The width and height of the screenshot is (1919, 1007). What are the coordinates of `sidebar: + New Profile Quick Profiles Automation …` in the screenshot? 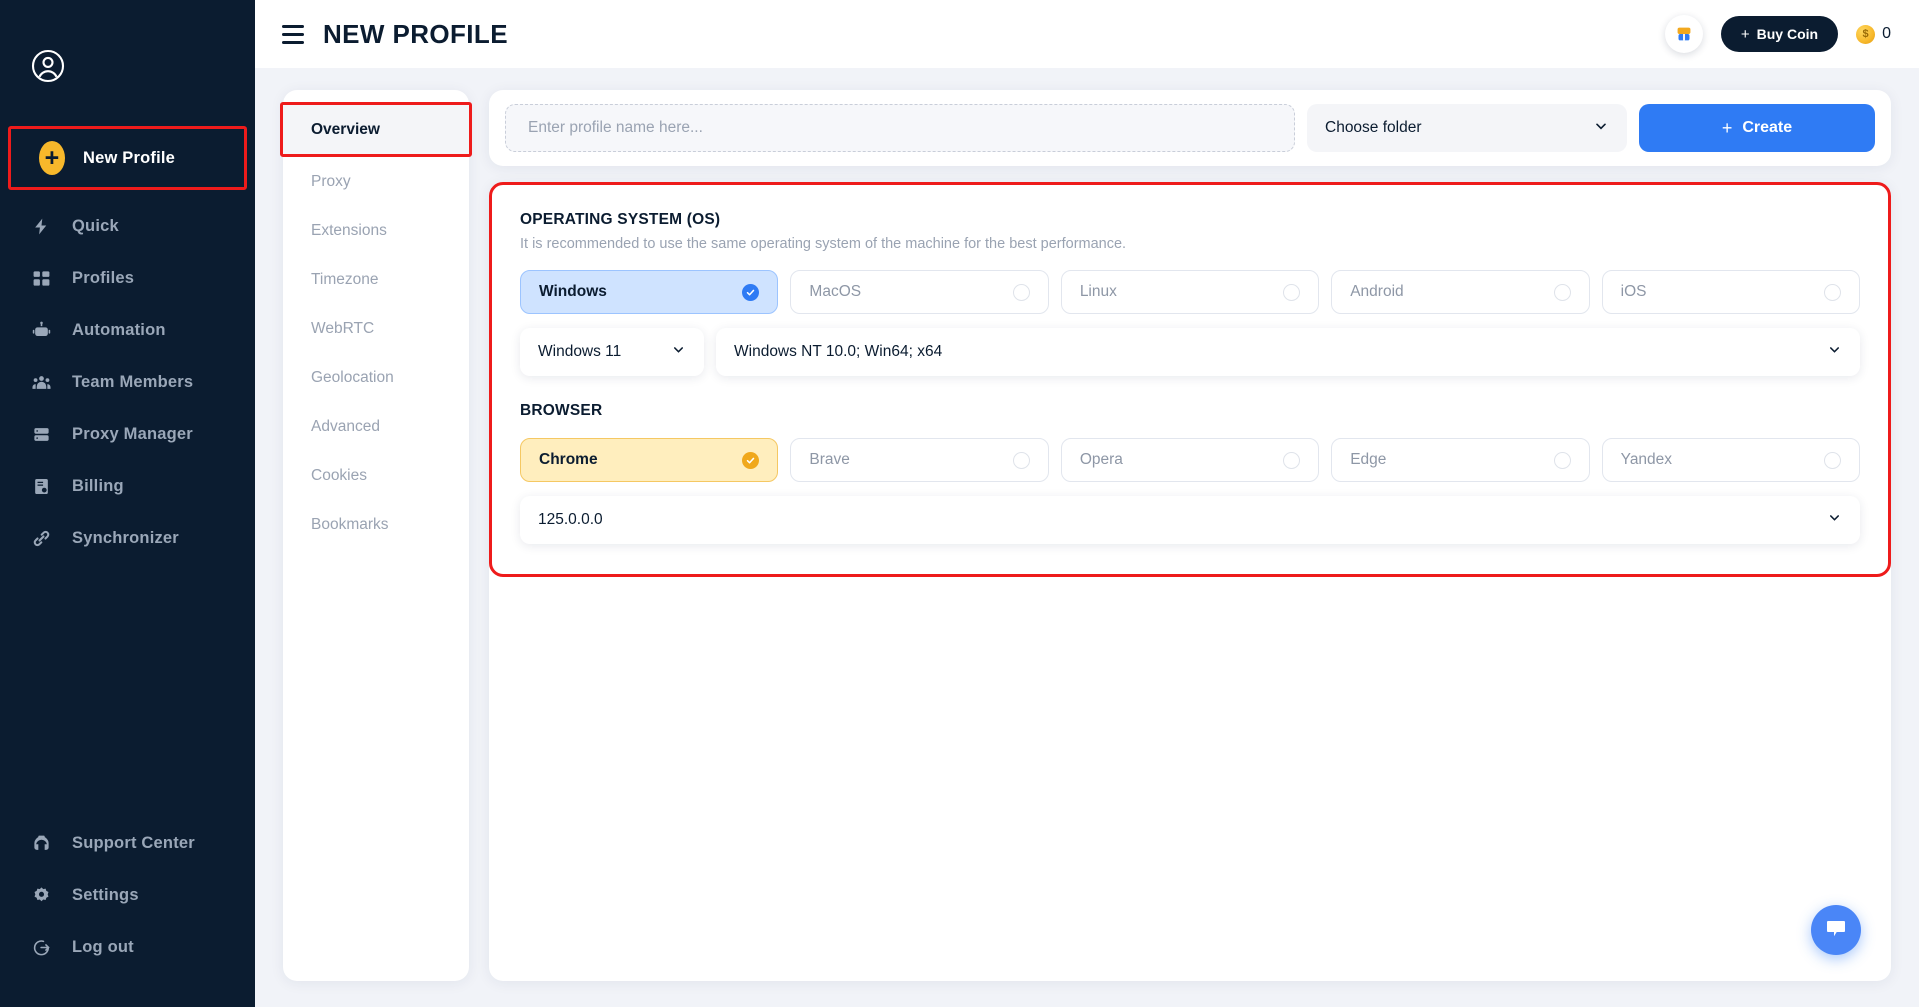 It's located at (127, 503).